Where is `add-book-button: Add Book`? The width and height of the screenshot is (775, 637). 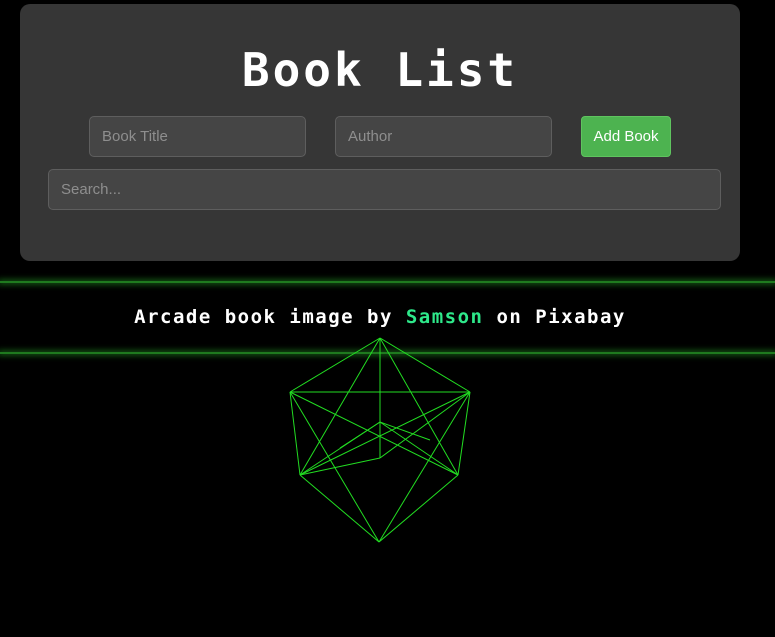 add-book-button: Add Book is located at coordinates (626, 136).